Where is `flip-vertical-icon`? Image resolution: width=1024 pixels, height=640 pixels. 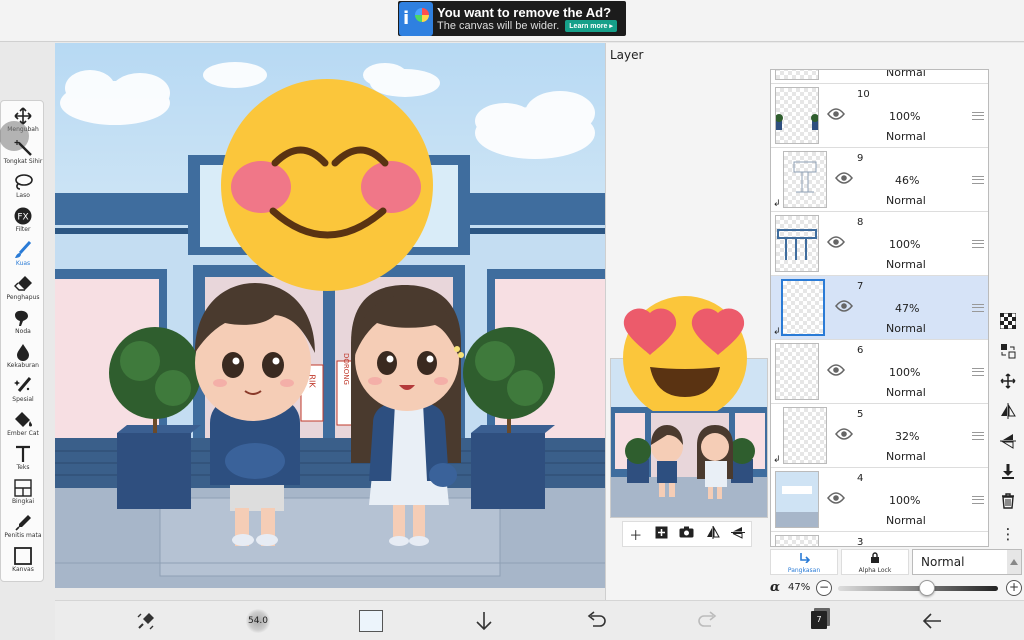
flip-vertical-icon is located at coordinates (738, 534).